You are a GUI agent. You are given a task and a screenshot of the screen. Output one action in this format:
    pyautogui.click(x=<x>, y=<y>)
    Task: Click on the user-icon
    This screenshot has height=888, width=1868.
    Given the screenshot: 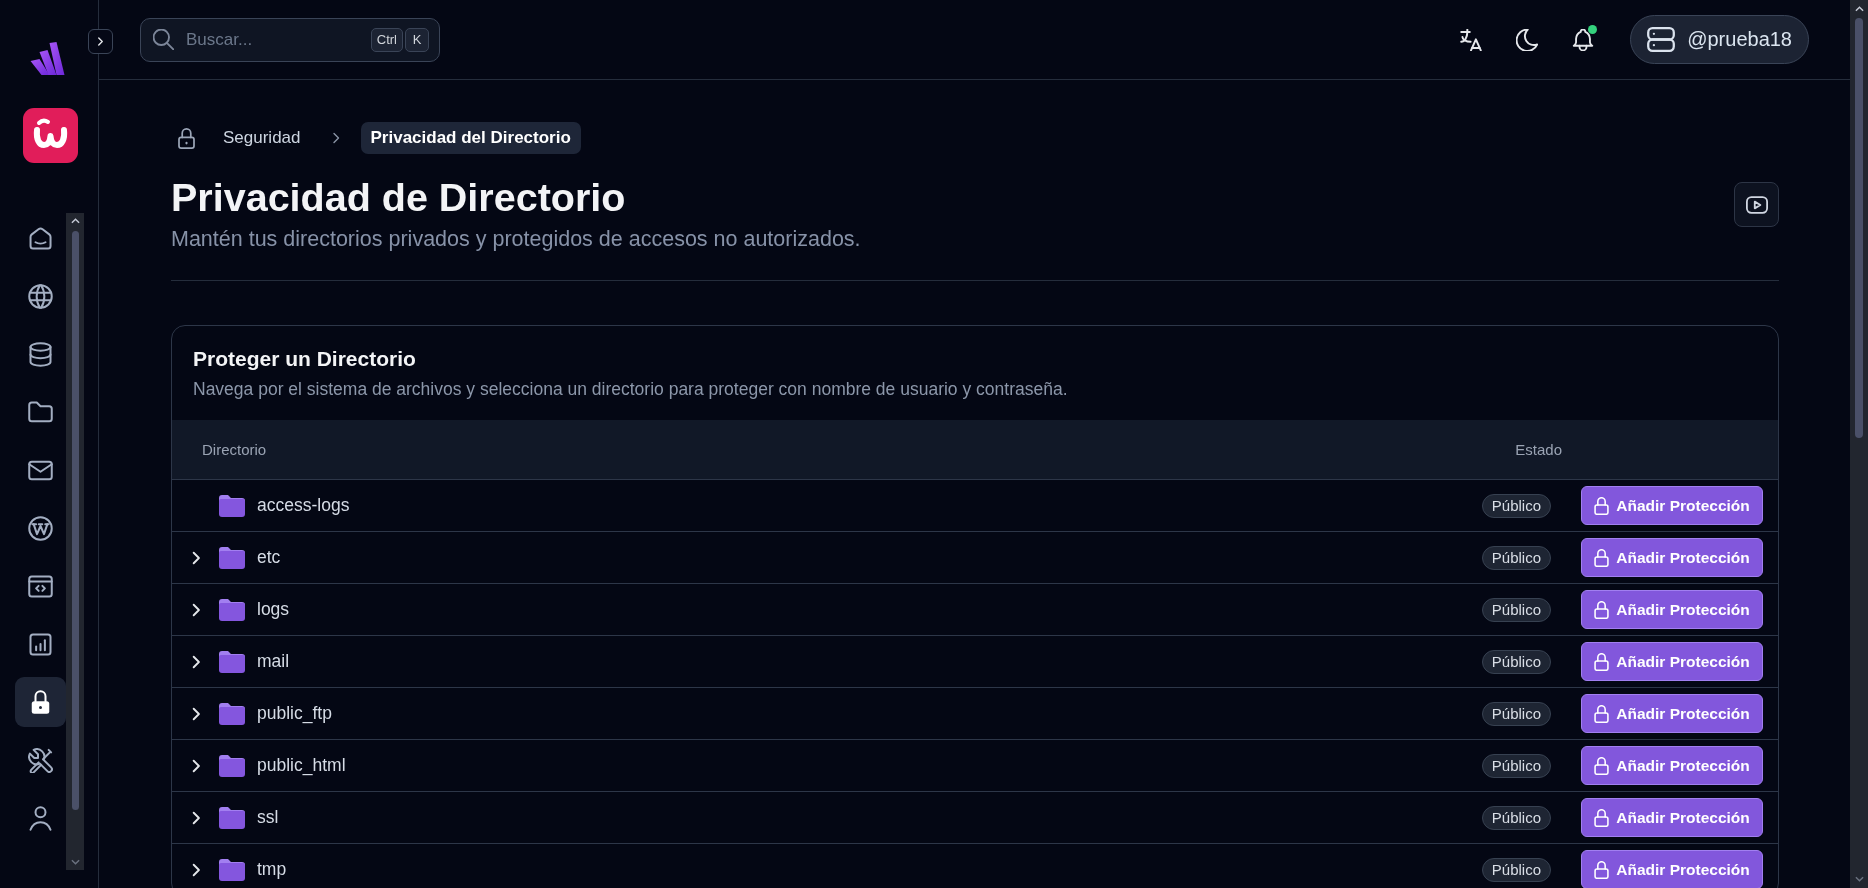 What is the action you would take?
    pyautogui.click(x=40, y=818)
    